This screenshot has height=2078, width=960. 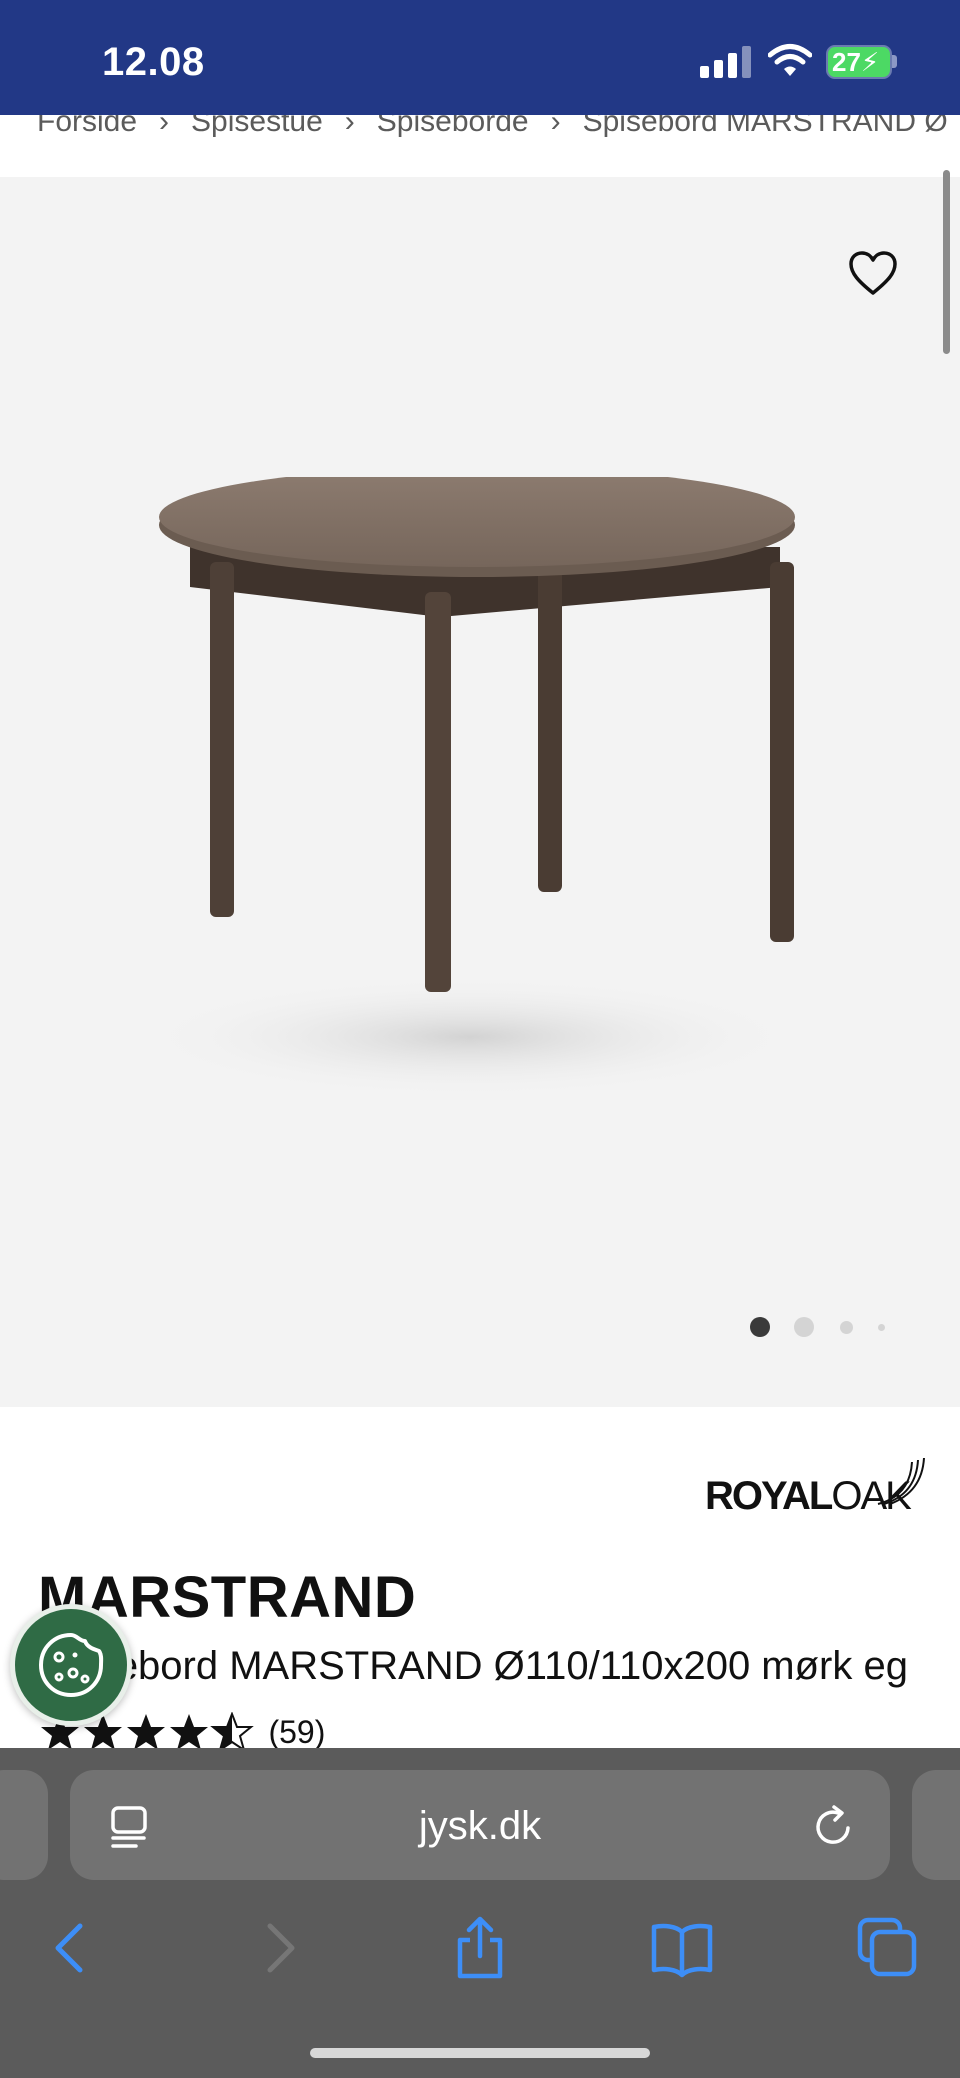 I want to click on previous-tab-preview, so click(x=24, y=1825).